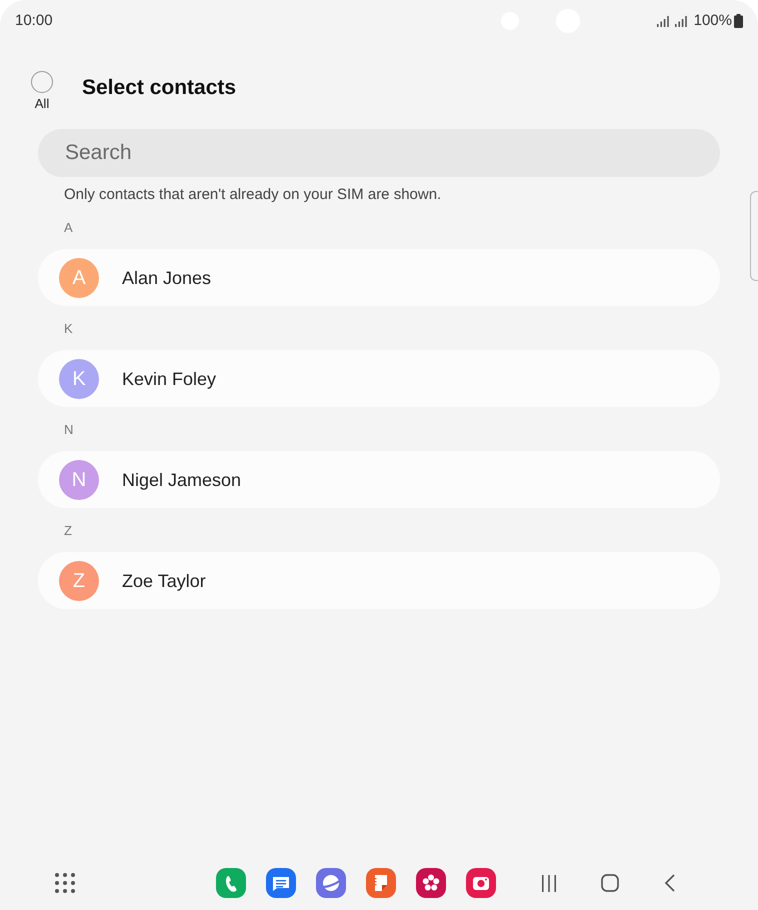 The width and height of the screenshot is (758, 910). I want to click on notes-app-icon, so click(381, 883).